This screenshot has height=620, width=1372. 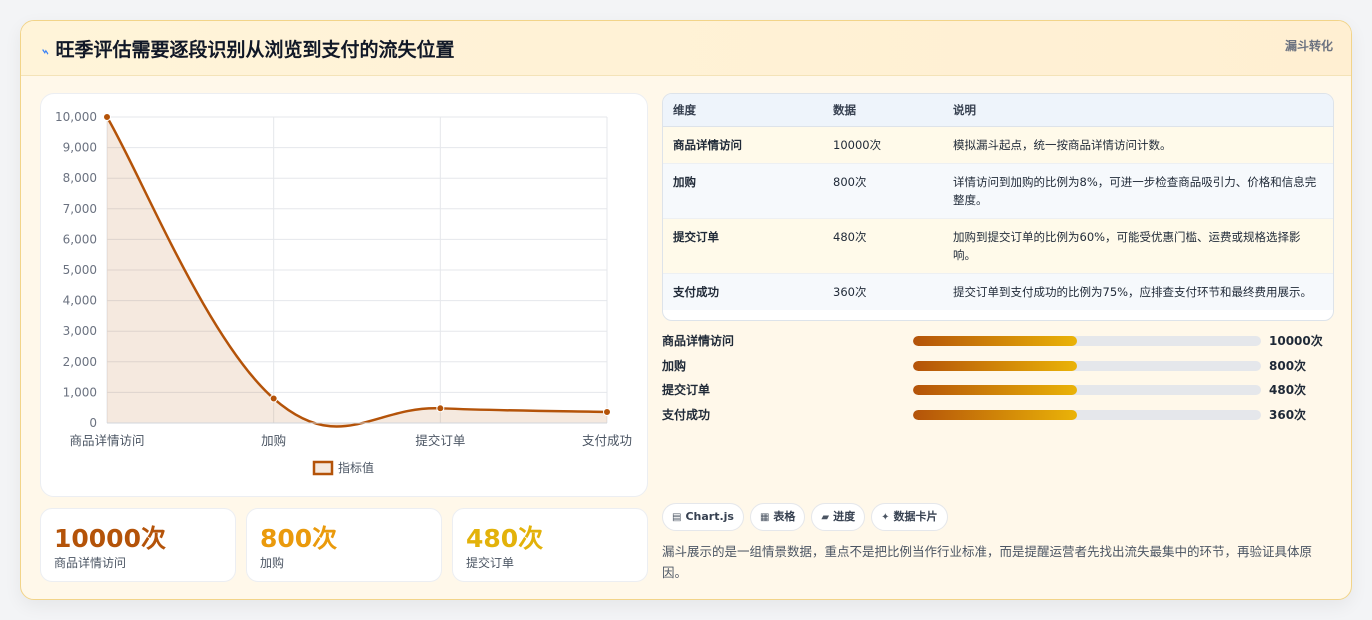 What do you see at coordinates (674, 366) in the screenshot?
I see `progress-label: 加购` at bounding box center [674, 366].